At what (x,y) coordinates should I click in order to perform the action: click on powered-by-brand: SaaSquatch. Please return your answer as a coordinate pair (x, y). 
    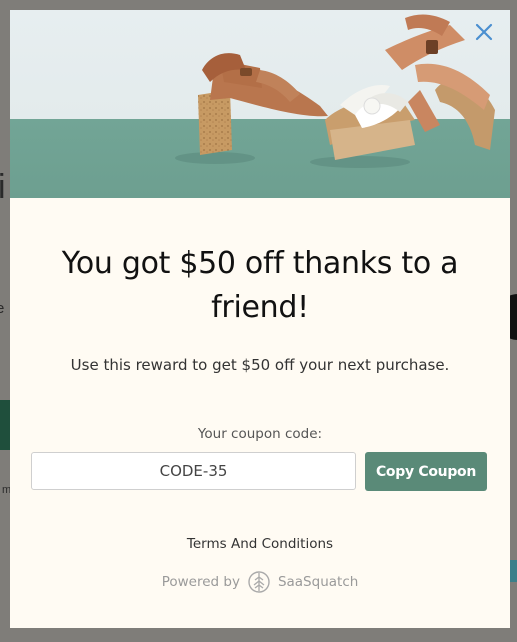
    Looking at the image, I should click on (318, 582).